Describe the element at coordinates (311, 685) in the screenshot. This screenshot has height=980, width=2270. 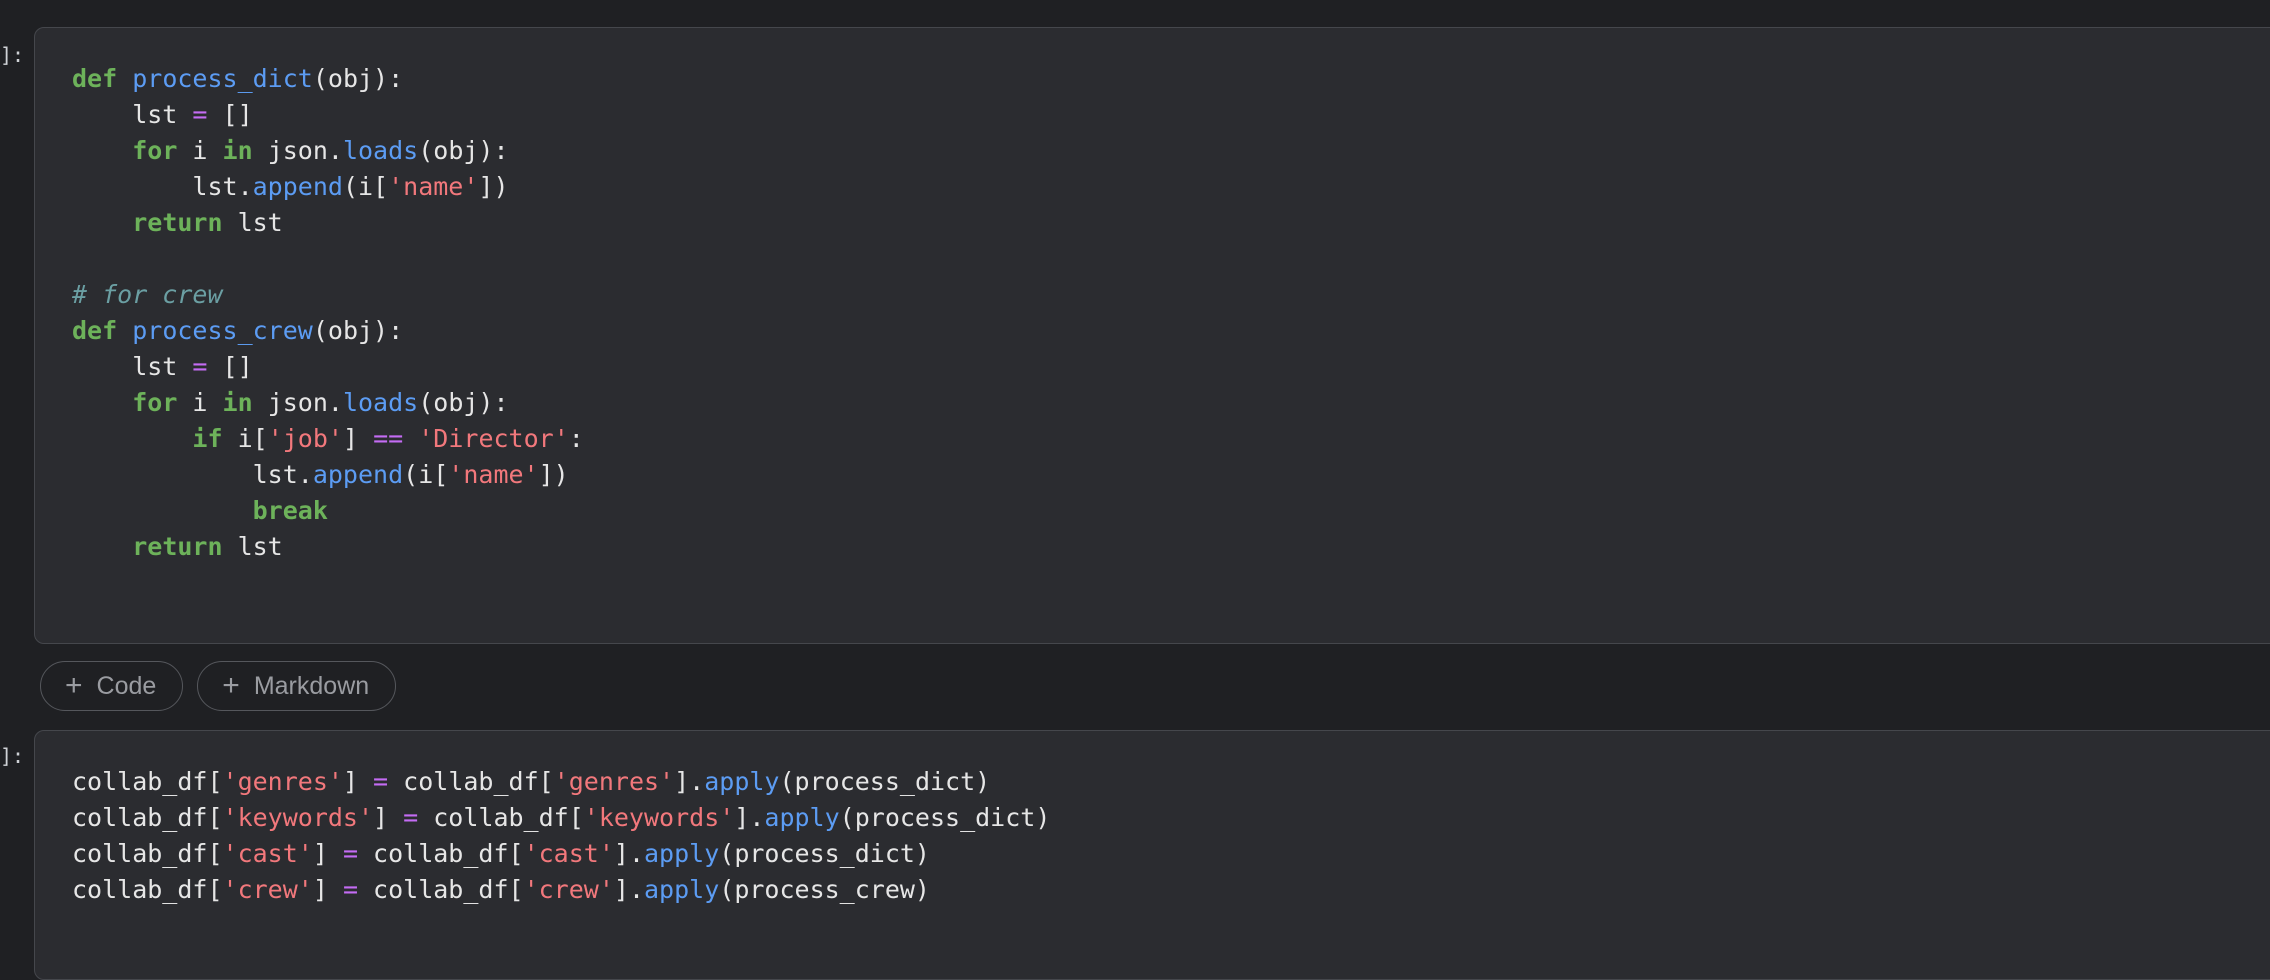
I see `add-markdown-label: Markdown` at that location.